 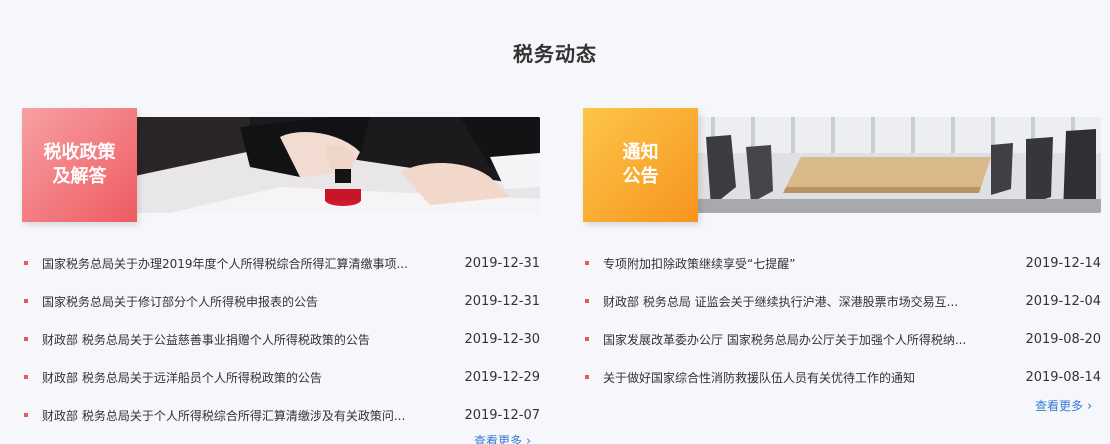 I want to click on news-item: 专项附加扣除政策继续享受“七提醒” 2019-12-14, so click(x=842, y=263).